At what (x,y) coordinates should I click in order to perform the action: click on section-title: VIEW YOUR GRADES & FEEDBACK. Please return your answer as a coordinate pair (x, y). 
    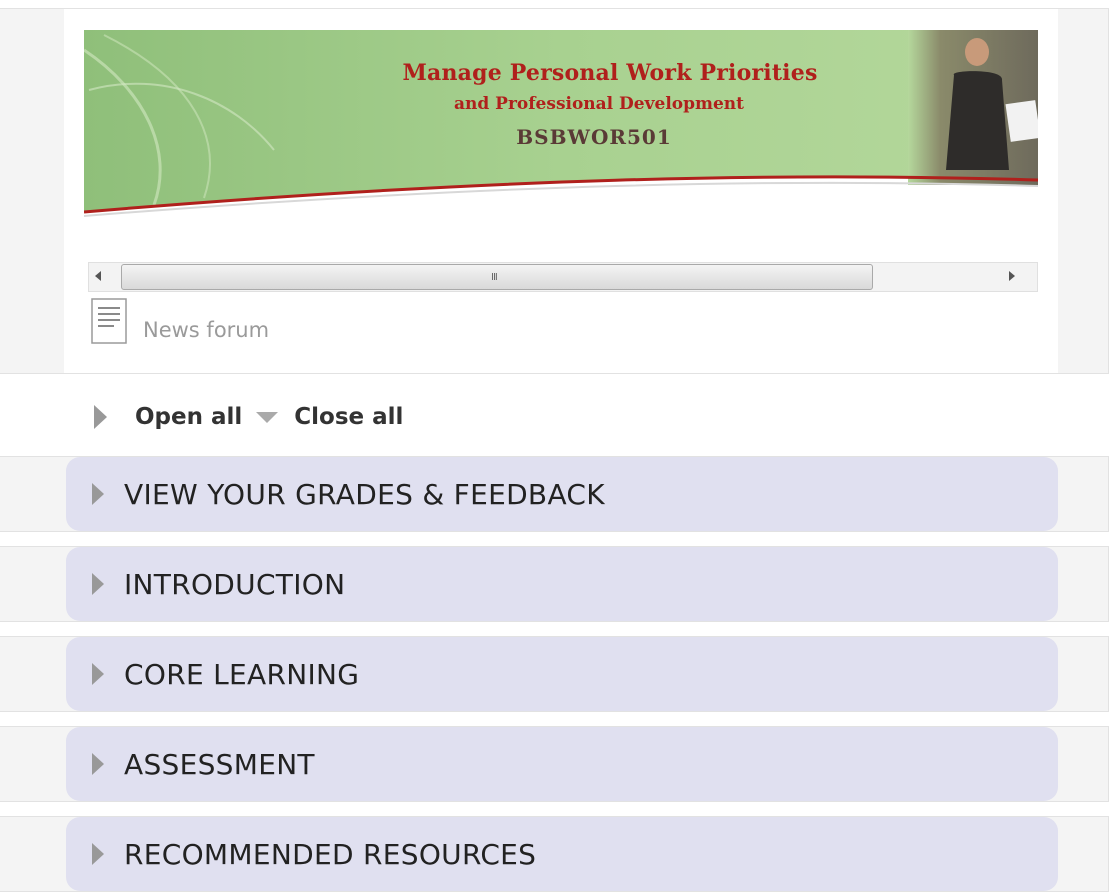
    Looking at the image, I should click on (364, 494).